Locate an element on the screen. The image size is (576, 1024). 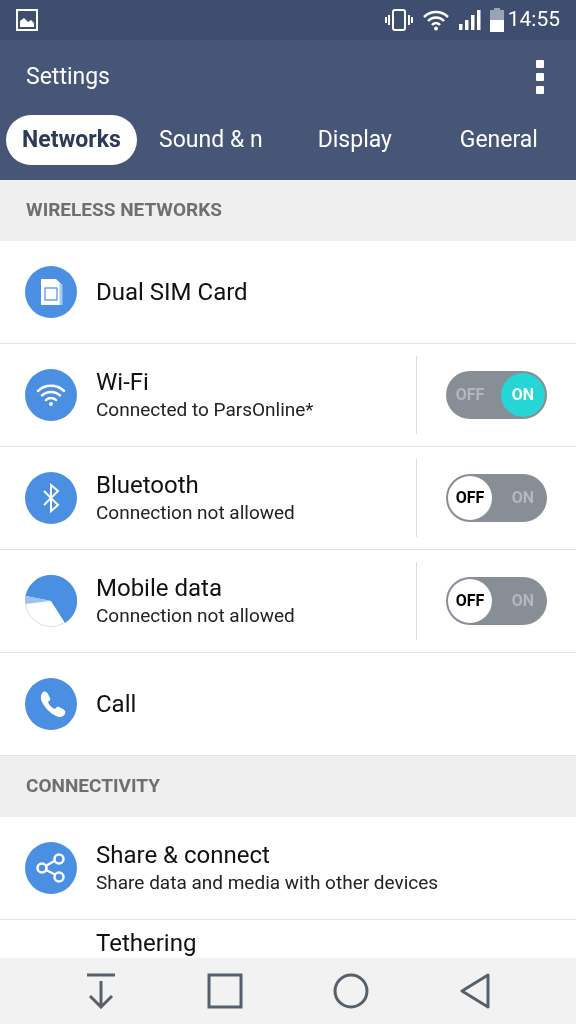
row-title: Bluetooth is located at coordinates (148, 485).